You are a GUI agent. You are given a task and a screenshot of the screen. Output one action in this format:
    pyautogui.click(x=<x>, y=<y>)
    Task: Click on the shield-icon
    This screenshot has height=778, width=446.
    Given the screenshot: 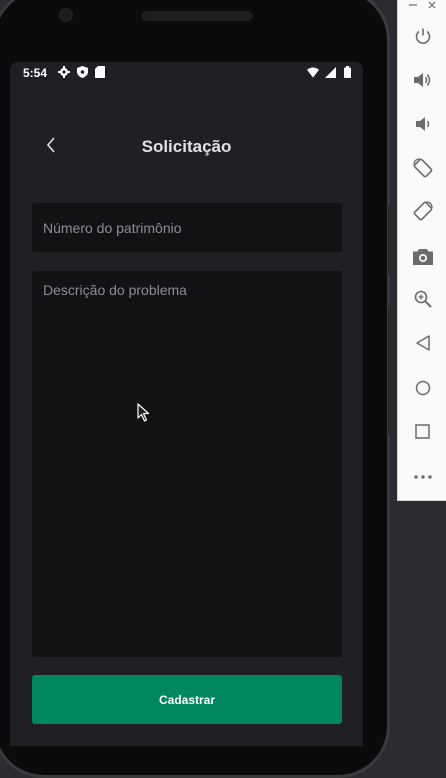 What is the action you would take?
    pyautogui.click(x=82, y=72)
    